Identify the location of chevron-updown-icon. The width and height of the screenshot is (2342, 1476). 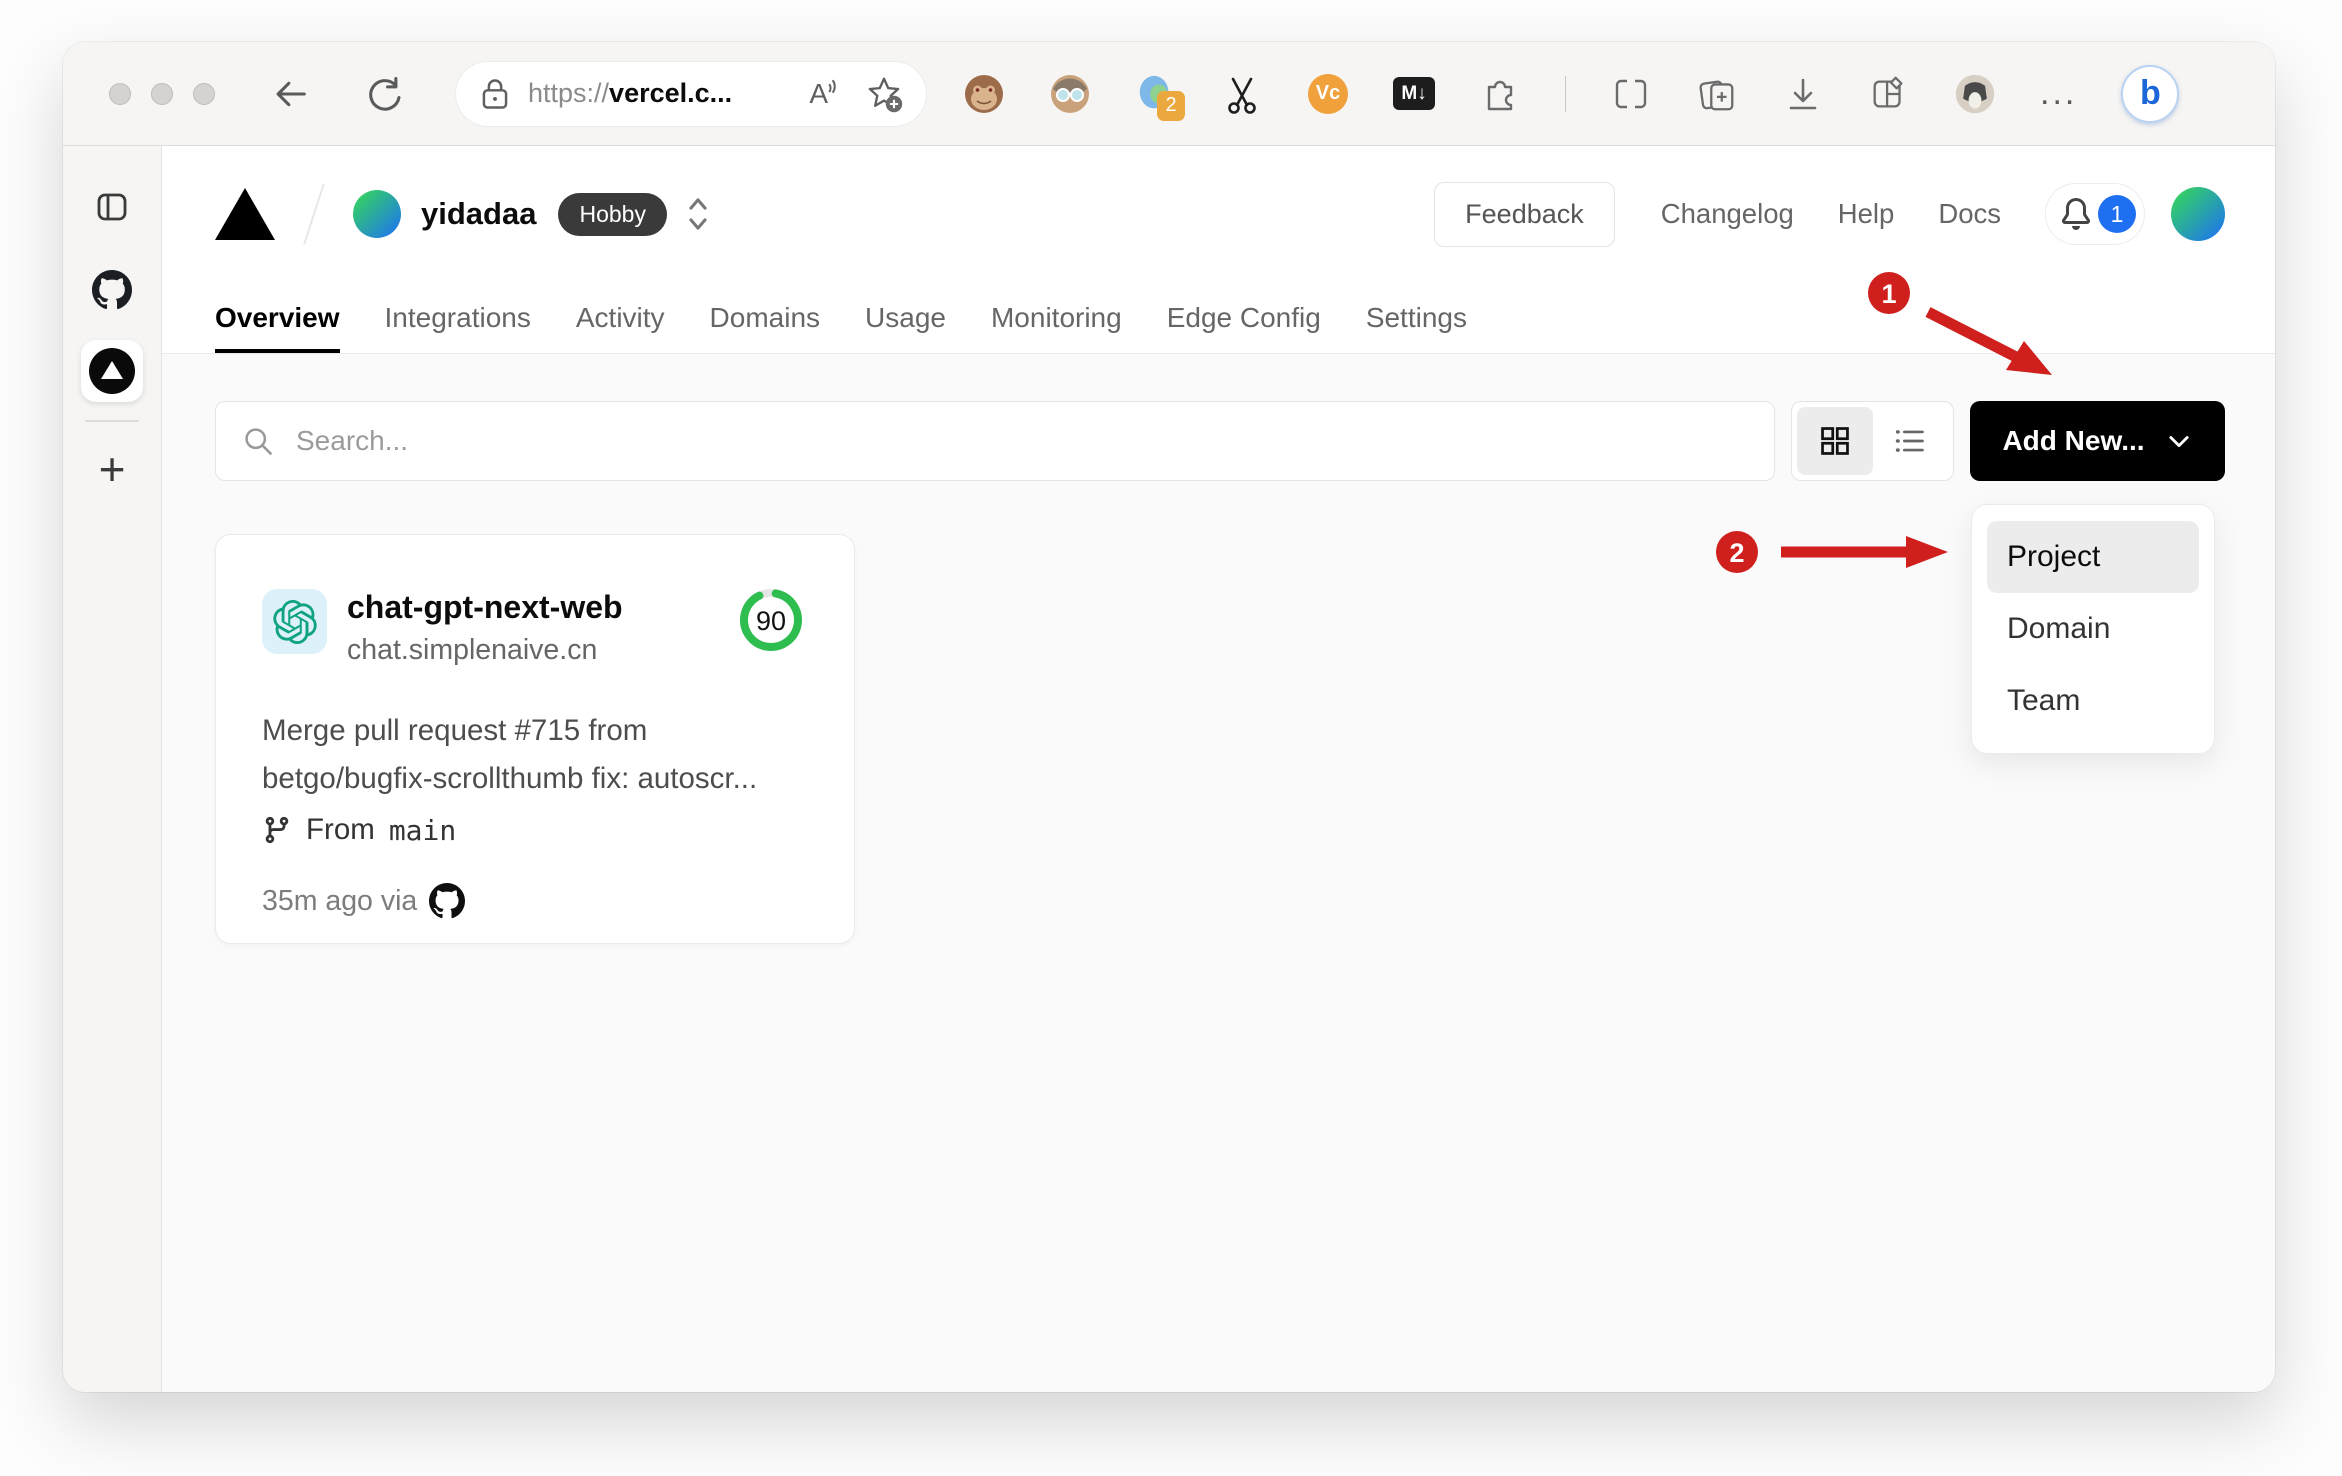
(698, 214).